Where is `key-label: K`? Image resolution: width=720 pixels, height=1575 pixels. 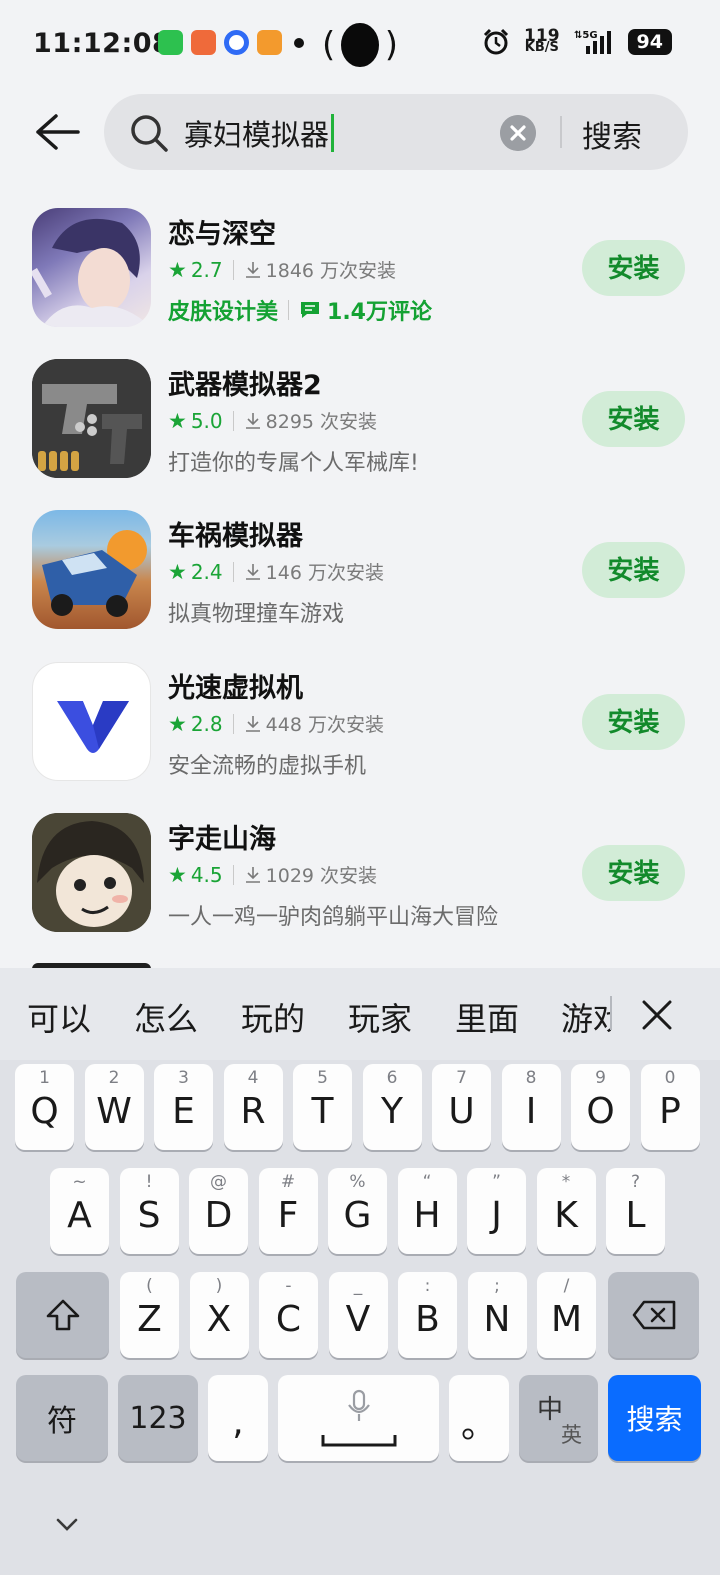
key-label: K is located at coordinates (566, 1215).